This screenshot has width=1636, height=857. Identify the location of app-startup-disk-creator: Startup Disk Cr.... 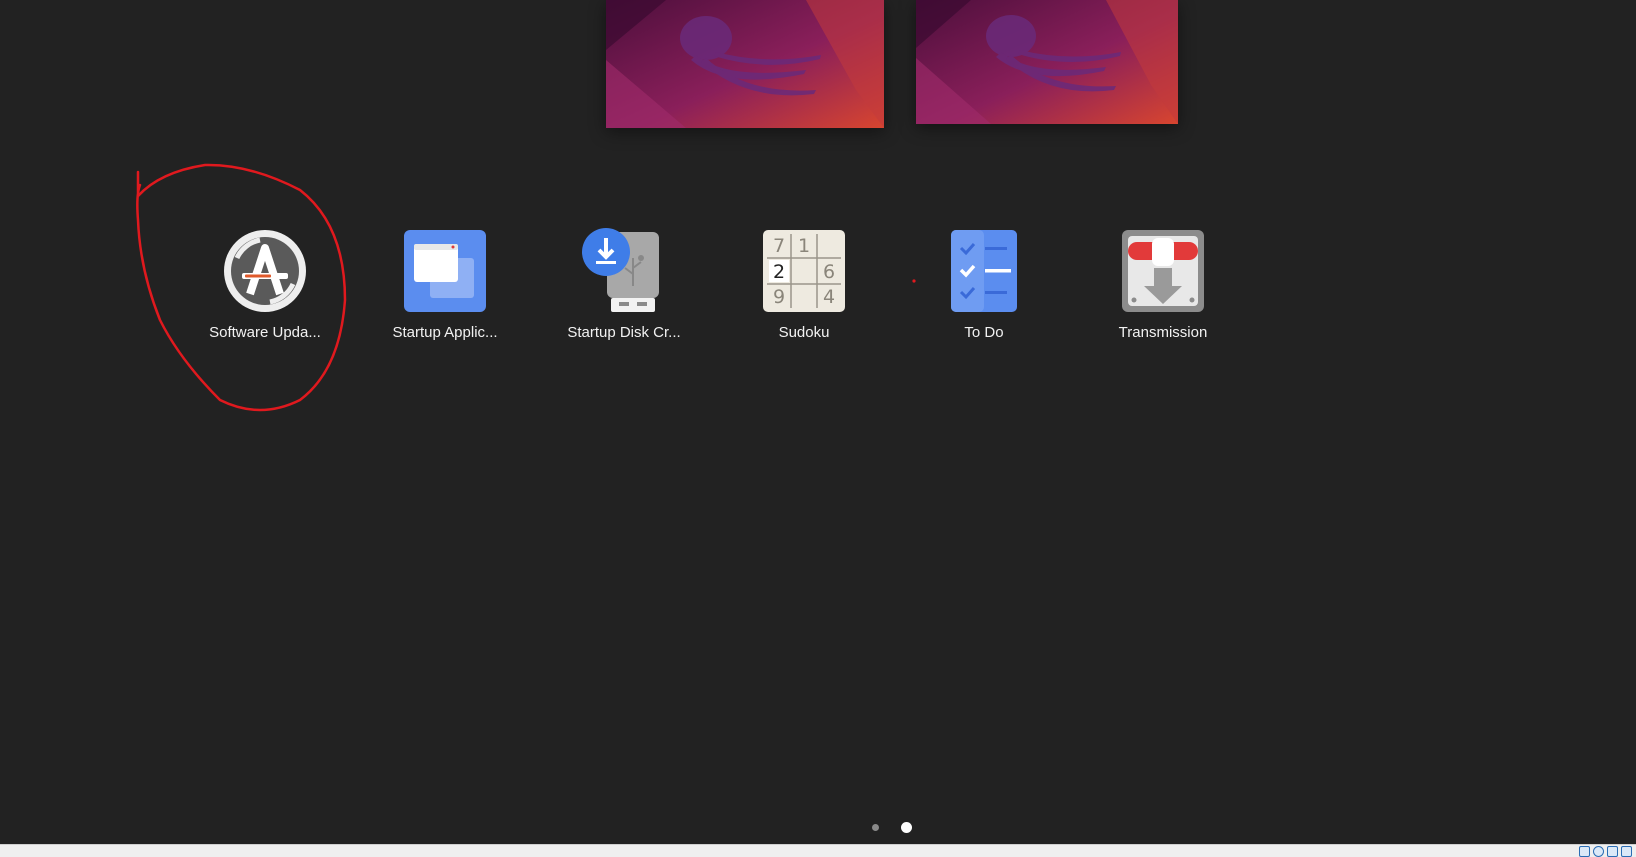
(624, 293).